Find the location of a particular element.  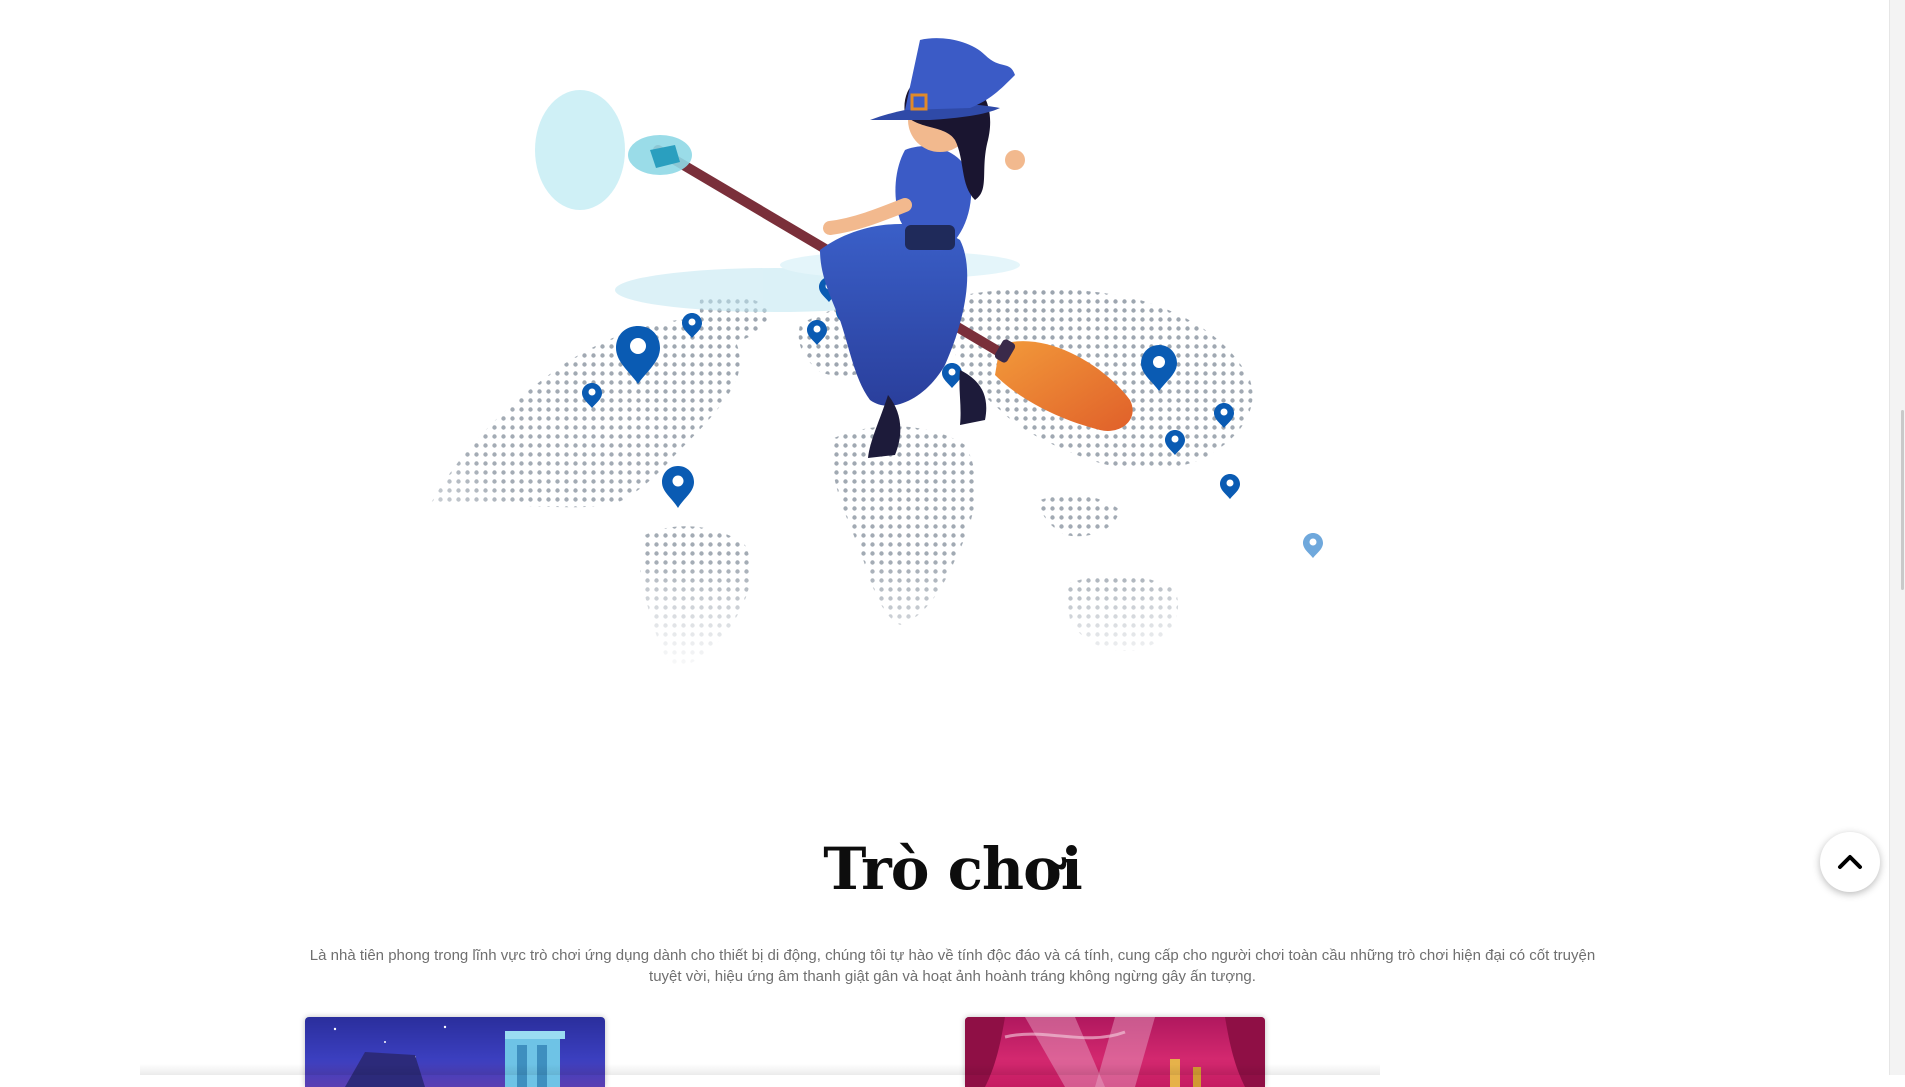

night-castle-thumbnail is located at coordinates (449, 1056).